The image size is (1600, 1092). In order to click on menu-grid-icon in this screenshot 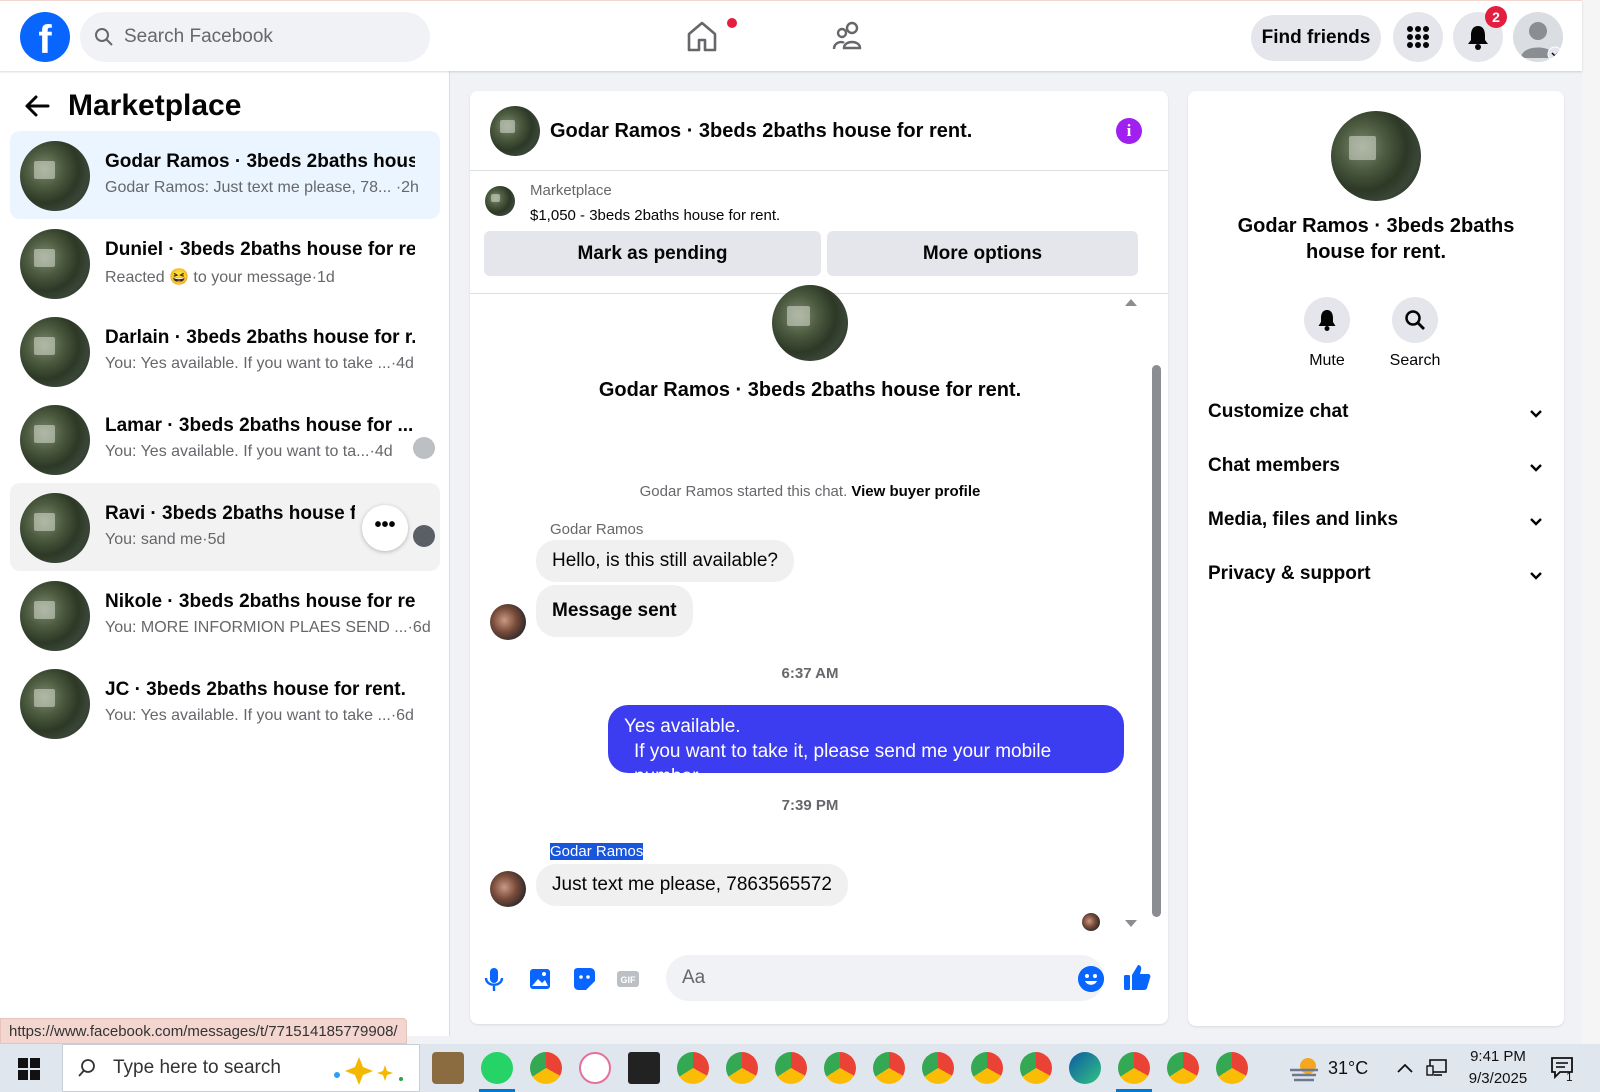, I will do `click(1418, 37)`.